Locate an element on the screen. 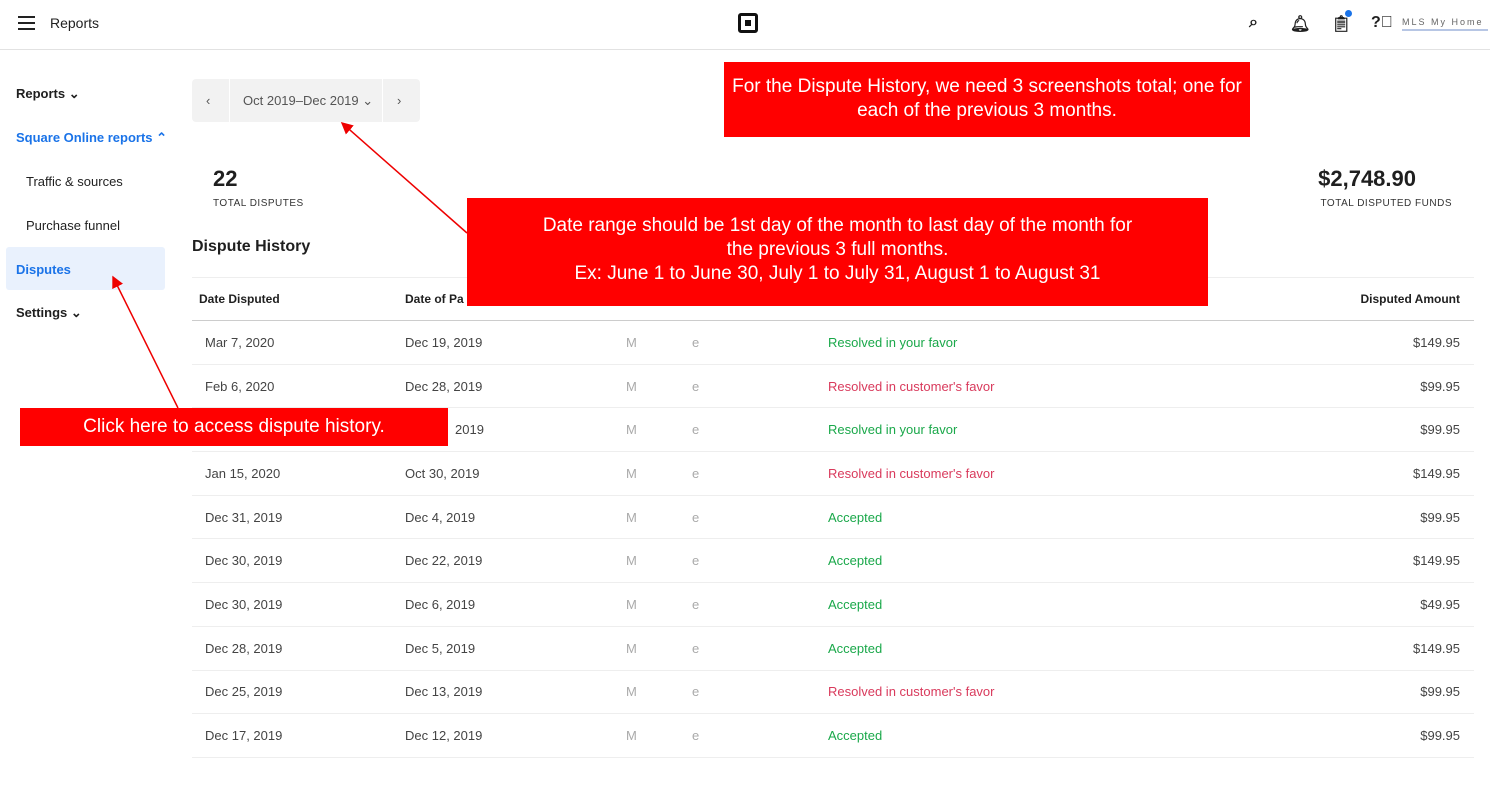 The height and width of the screenshot is (795, 1500). arrow-to-disputes is located at coordinates (145, 342).